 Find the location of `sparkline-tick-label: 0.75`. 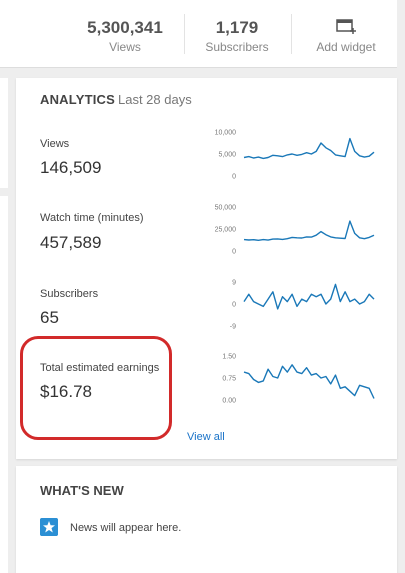

sparkline-tick-label: 0.75 is located at coordinates (229, 379).